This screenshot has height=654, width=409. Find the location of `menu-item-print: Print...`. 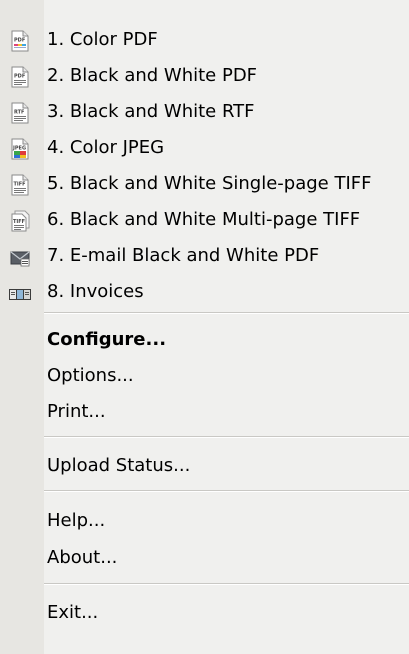

menu-item-print: Print... is located at coordinates (204, 412).